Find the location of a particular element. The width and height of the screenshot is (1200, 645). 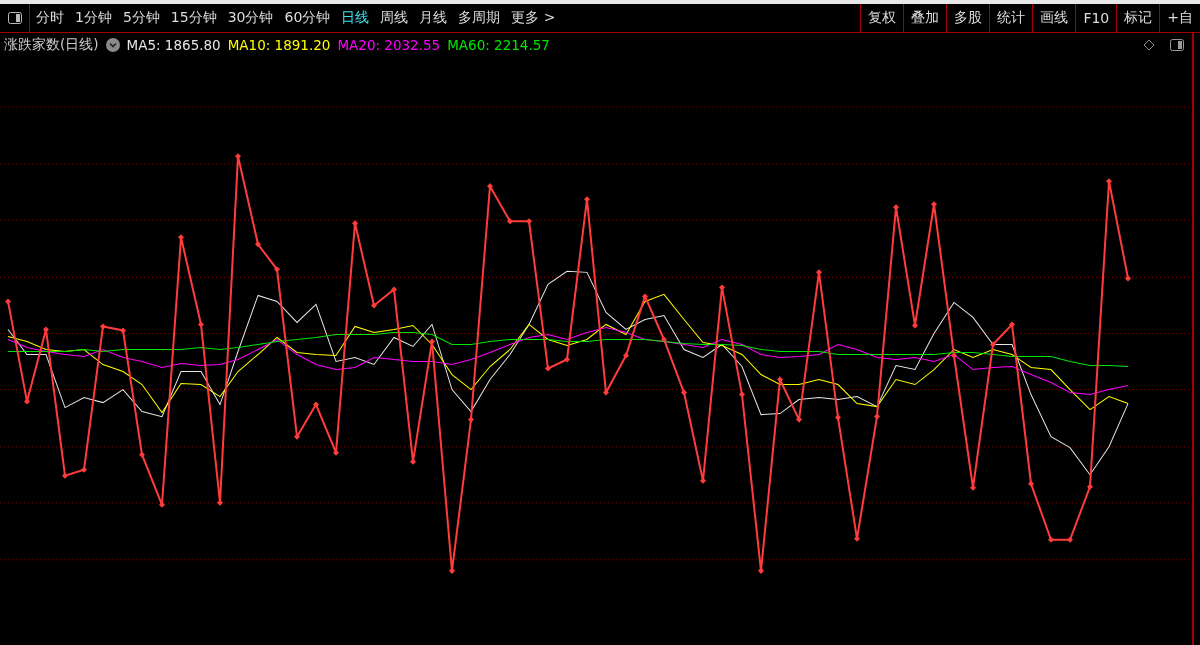

period-tab: 周线 is located at coordinates (394, 18).